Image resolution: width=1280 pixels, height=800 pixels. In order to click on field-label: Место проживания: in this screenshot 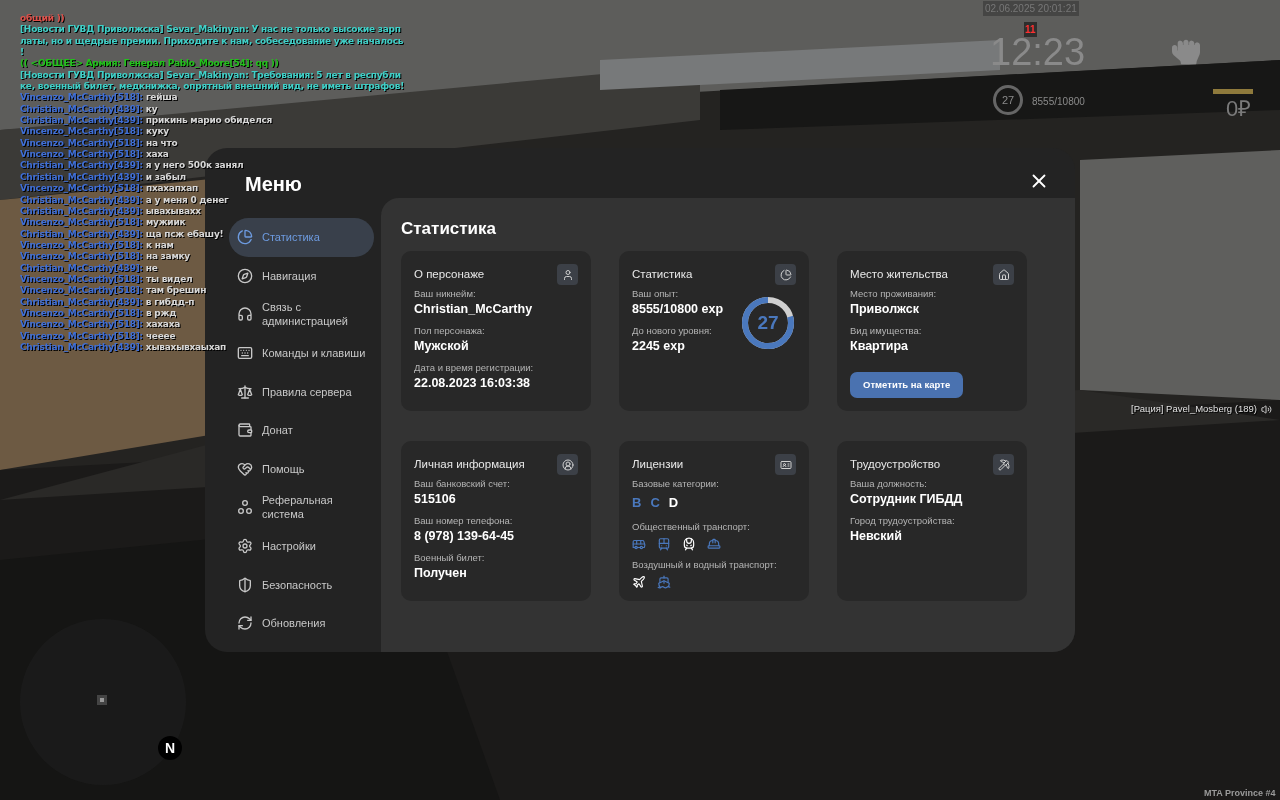, I will do `click(894, 294)`.